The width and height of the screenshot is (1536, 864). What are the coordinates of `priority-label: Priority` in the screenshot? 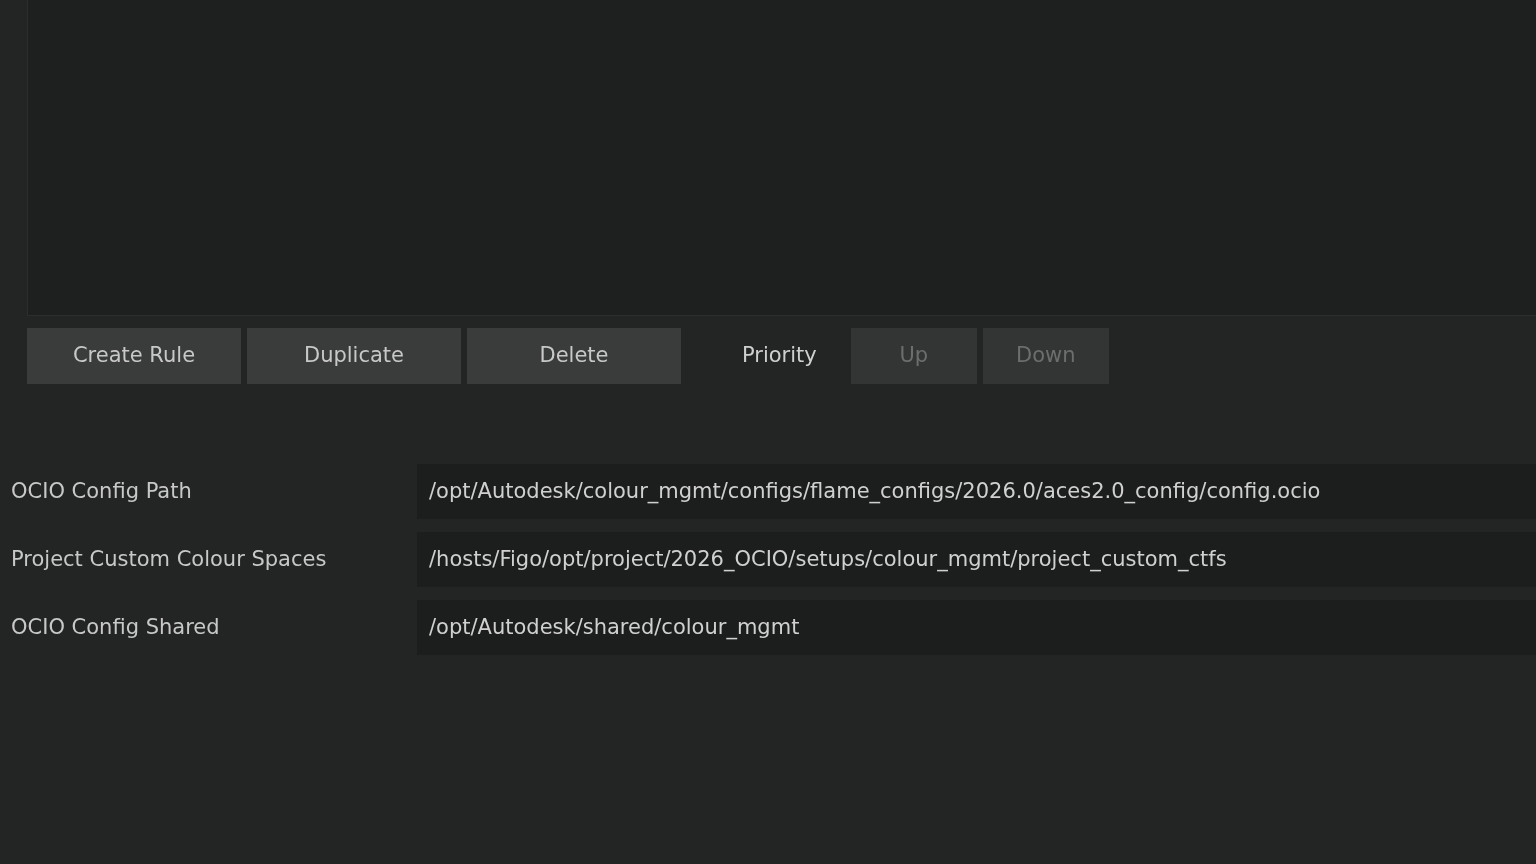 It's located at (779, 356).